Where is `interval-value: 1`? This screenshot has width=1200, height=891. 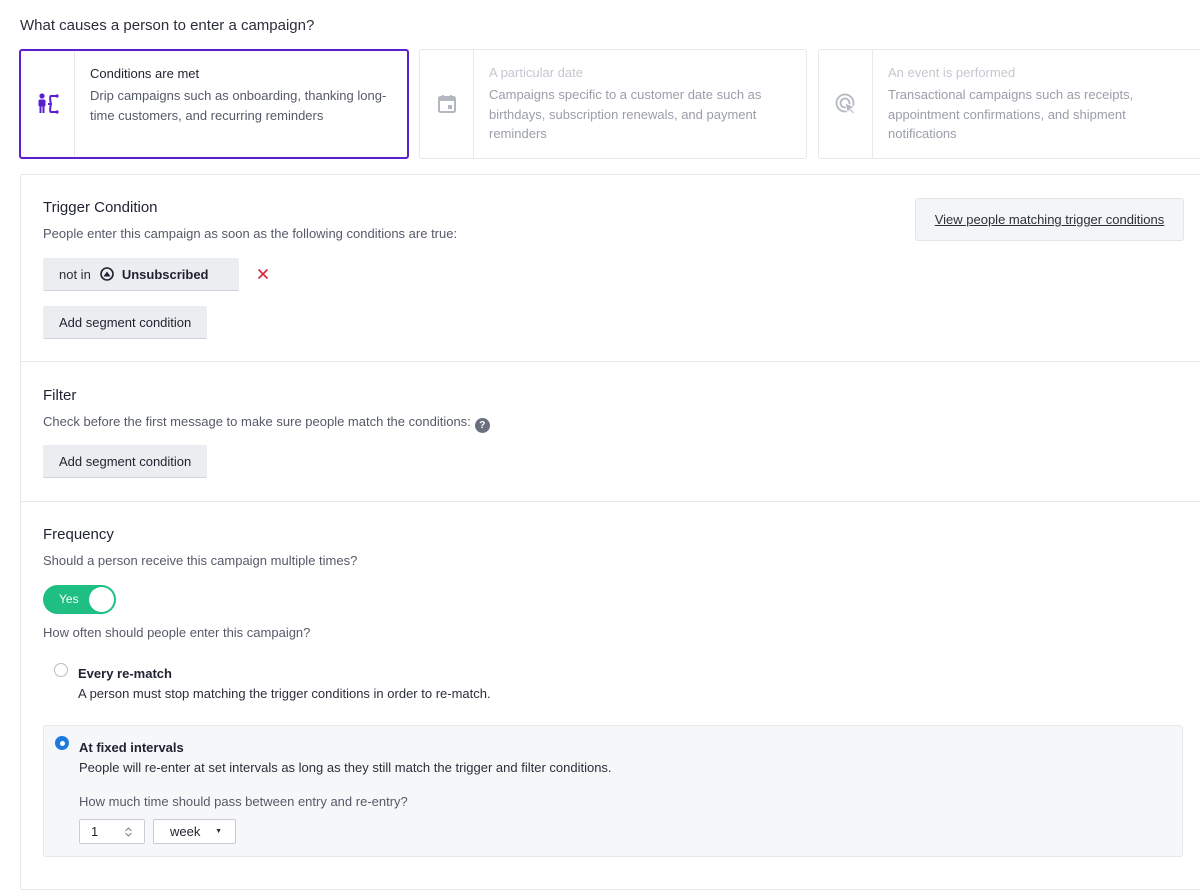 interval-value: 1 is located at coordinates (95, 831).